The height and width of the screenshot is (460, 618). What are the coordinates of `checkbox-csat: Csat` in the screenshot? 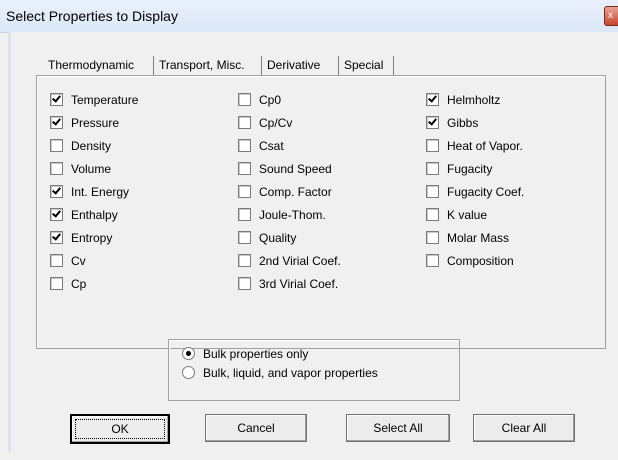 It's located at (261, 146).